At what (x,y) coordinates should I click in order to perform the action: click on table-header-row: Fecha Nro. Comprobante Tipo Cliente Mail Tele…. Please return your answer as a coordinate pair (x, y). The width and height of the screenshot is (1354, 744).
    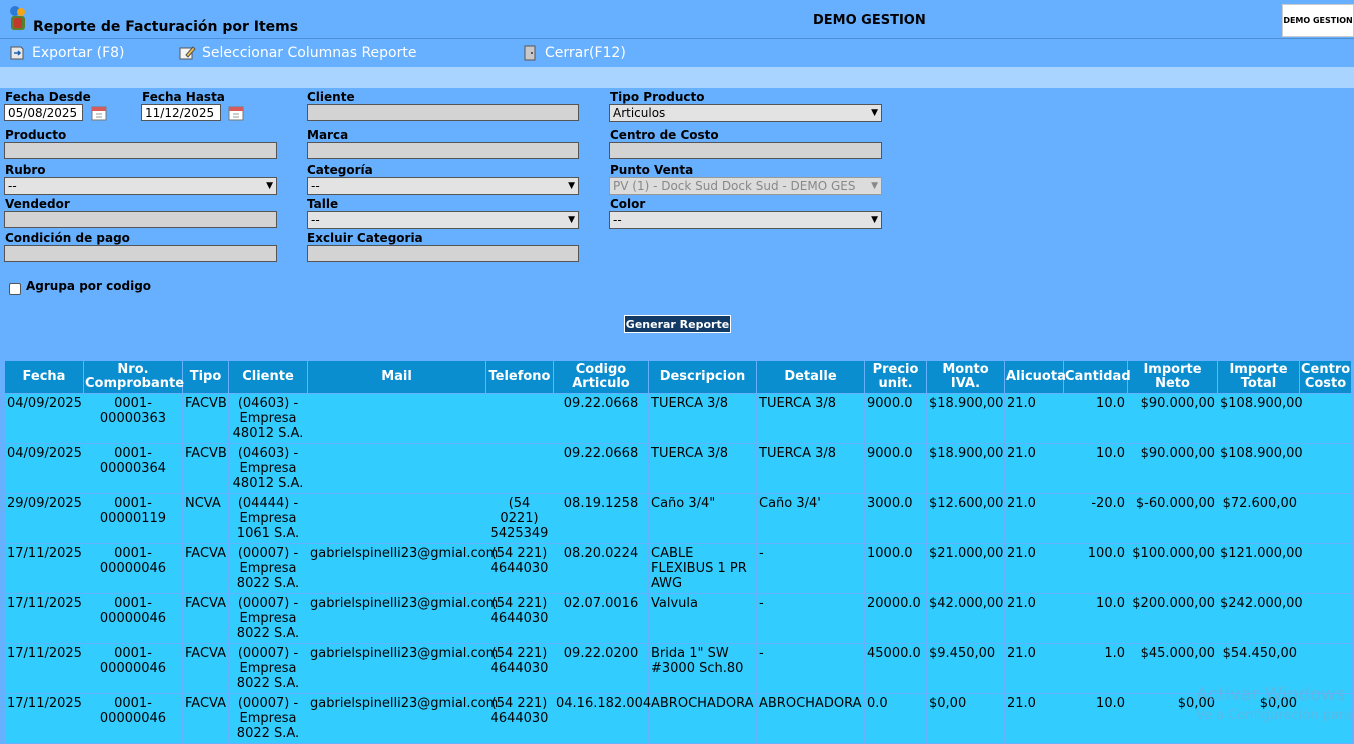
    Looking at the image, I should click on (678, 377).